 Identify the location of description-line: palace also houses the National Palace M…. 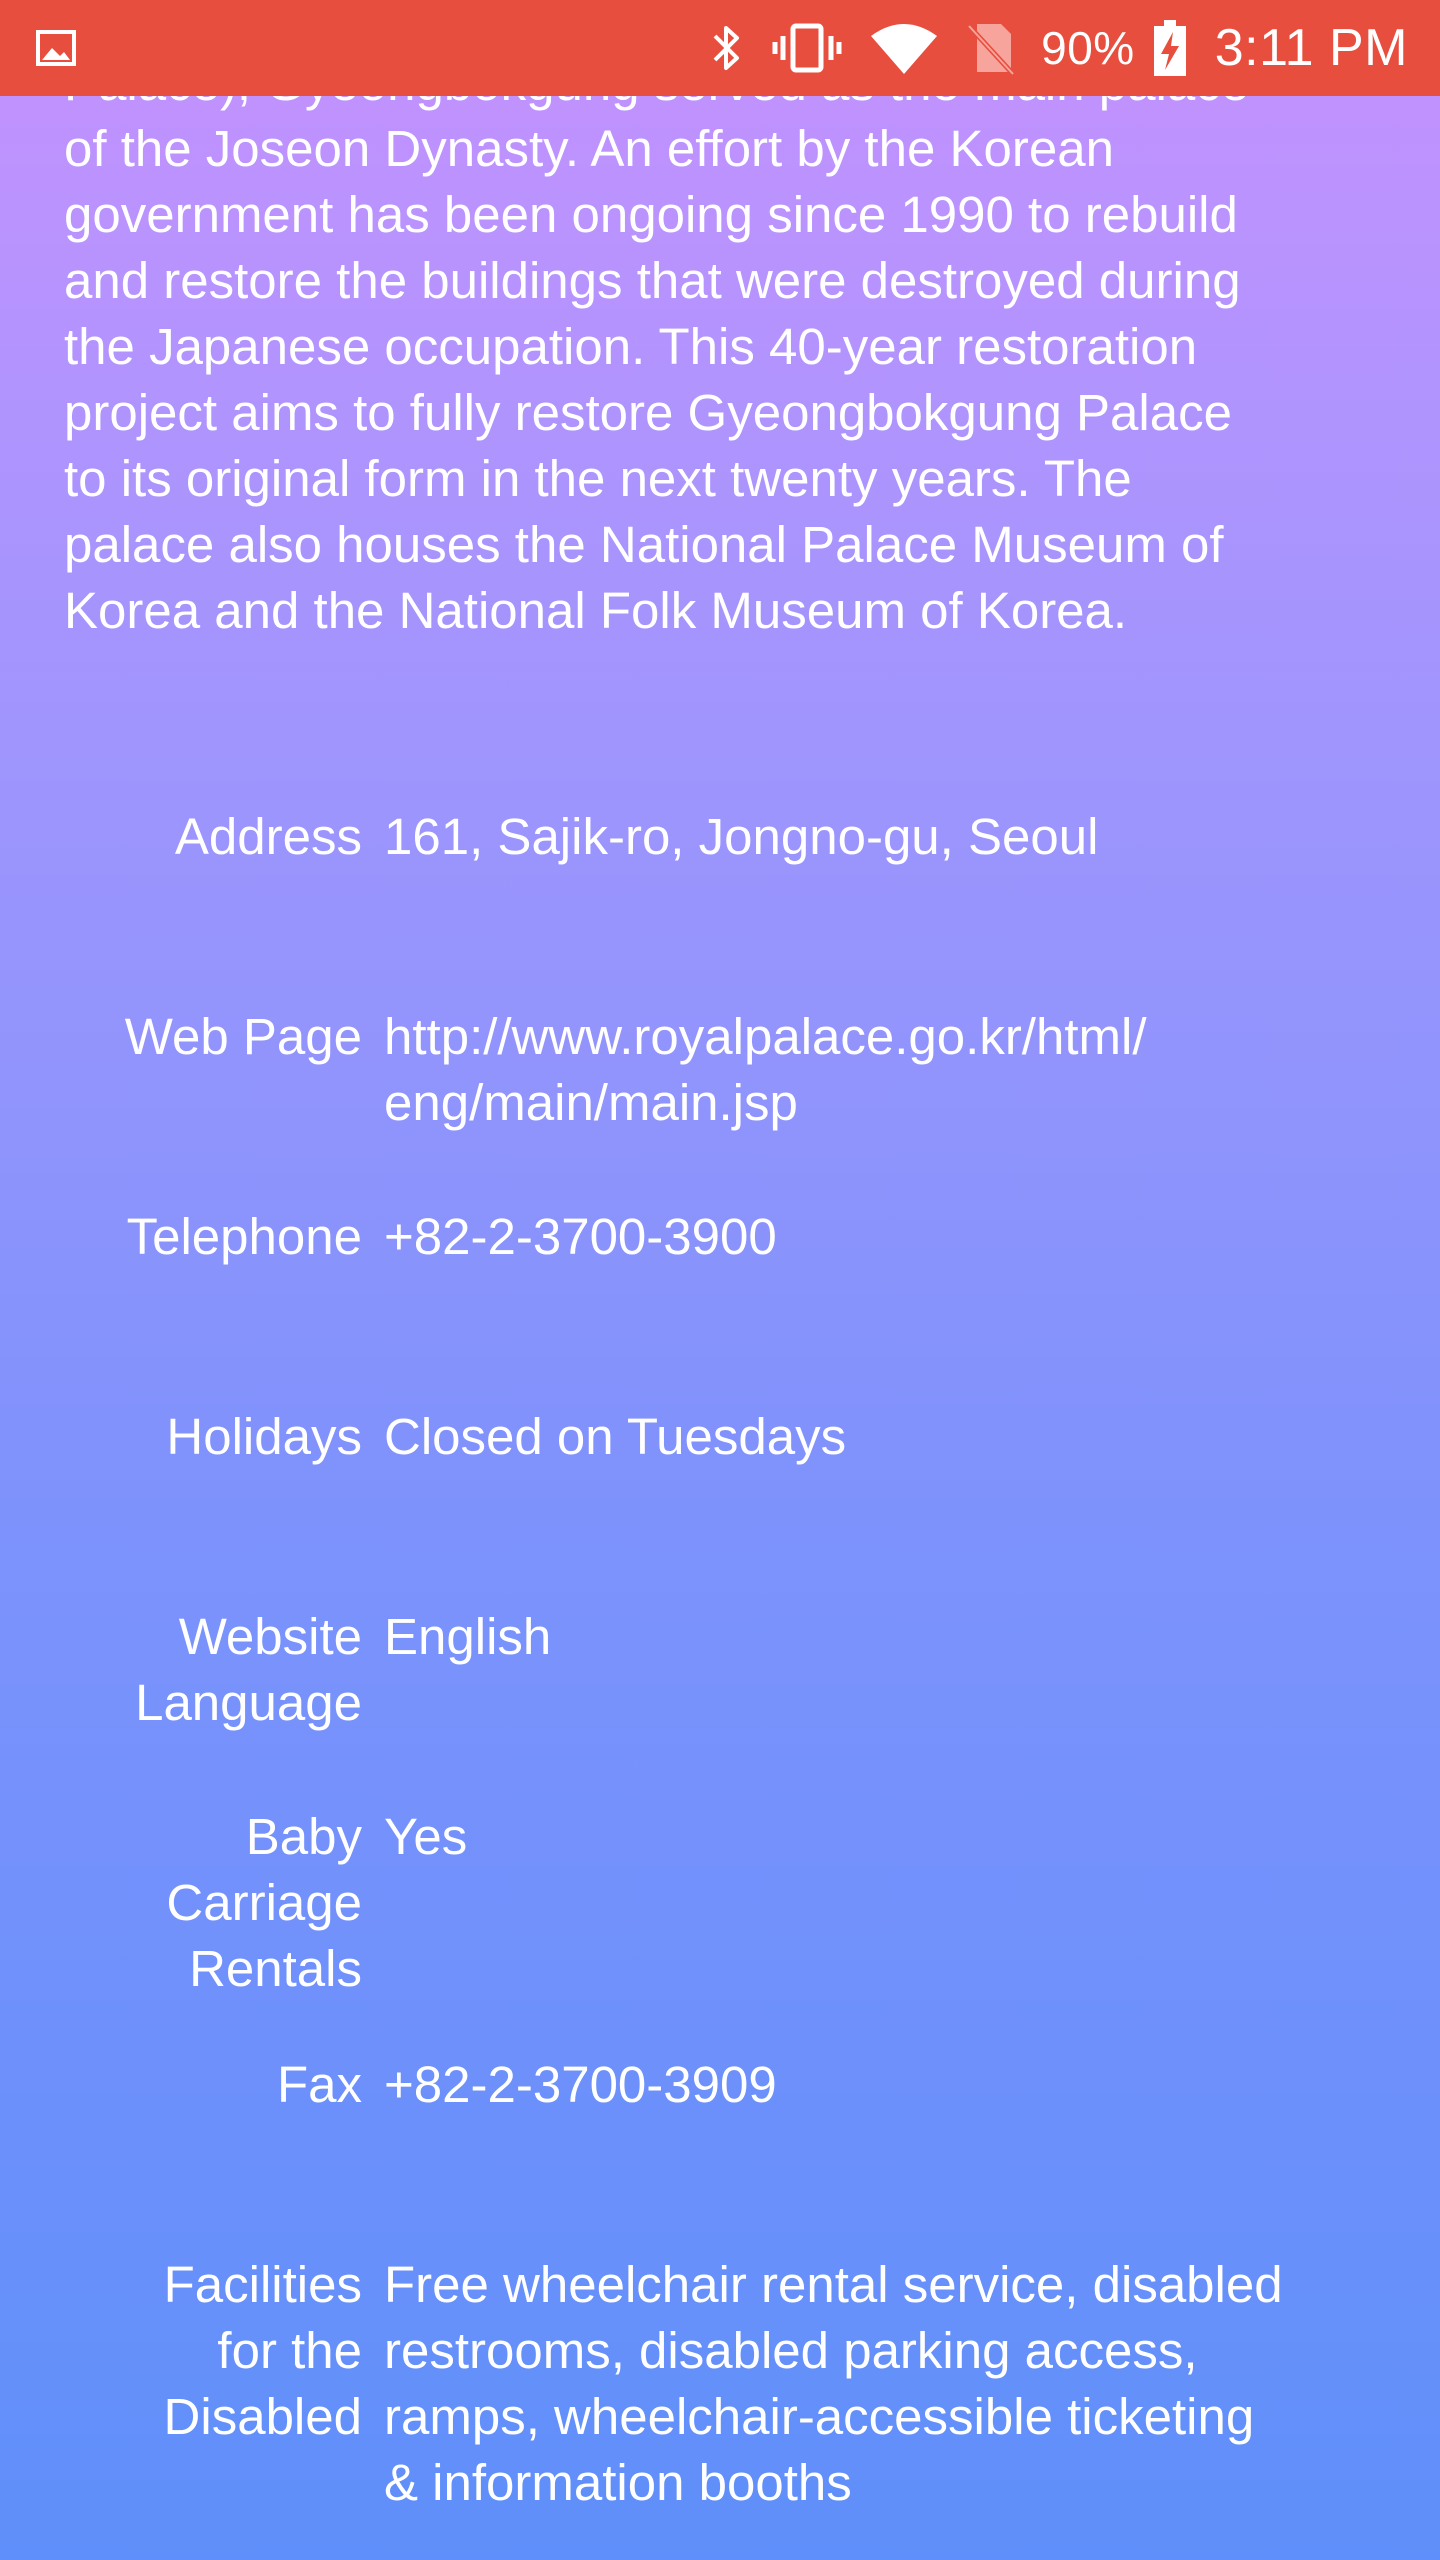
(644, 544).